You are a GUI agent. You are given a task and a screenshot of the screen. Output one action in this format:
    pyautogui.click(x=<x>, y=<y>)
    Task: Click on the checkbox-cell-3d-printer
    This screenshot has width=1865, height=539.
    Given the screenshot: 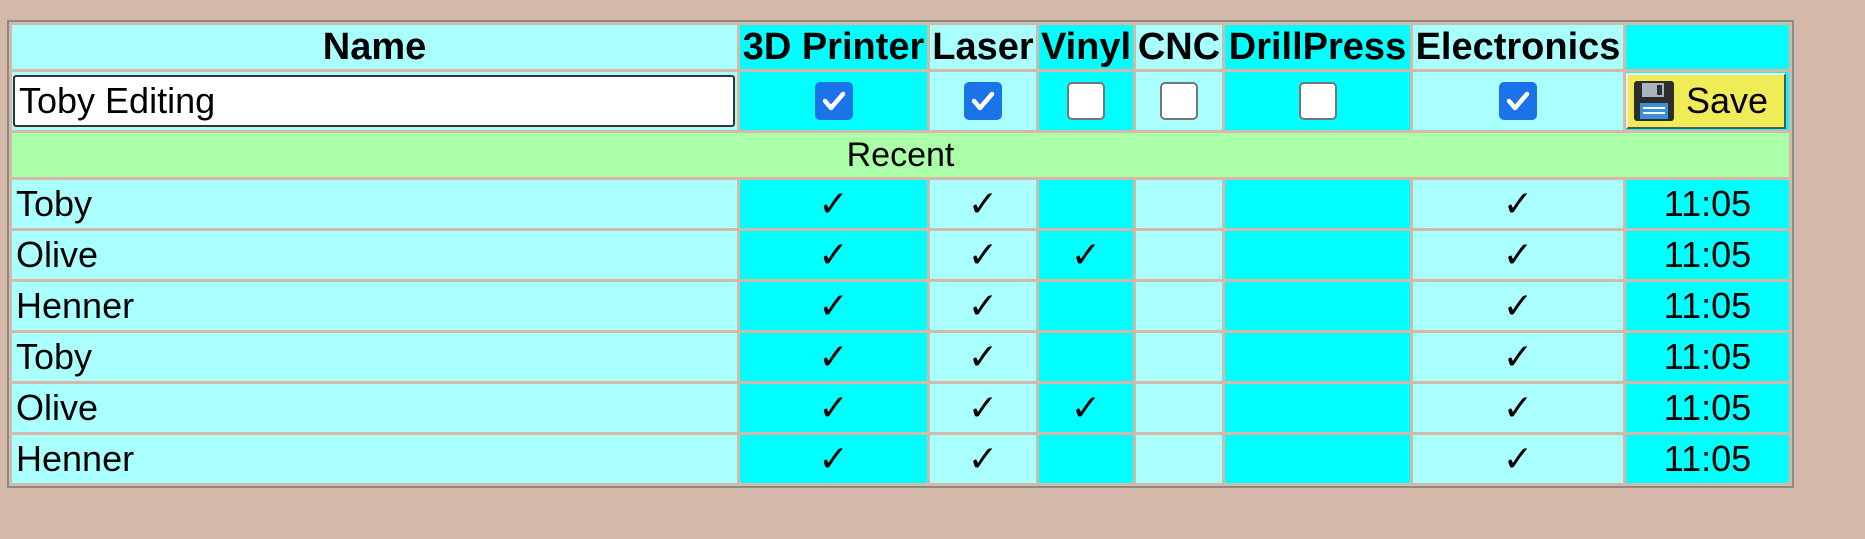 What is the action you would take?
    pyautogui.click(x=833, y=101)
    